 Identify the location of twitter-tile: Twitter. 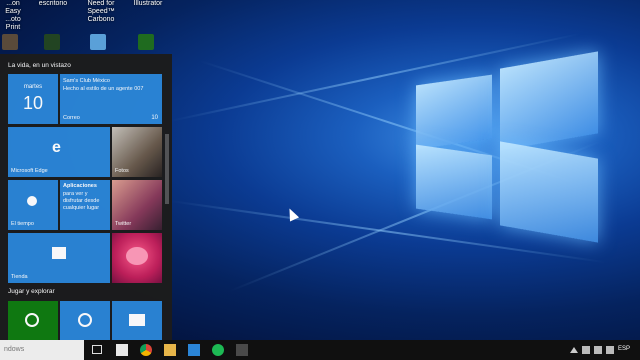
(137, 205).